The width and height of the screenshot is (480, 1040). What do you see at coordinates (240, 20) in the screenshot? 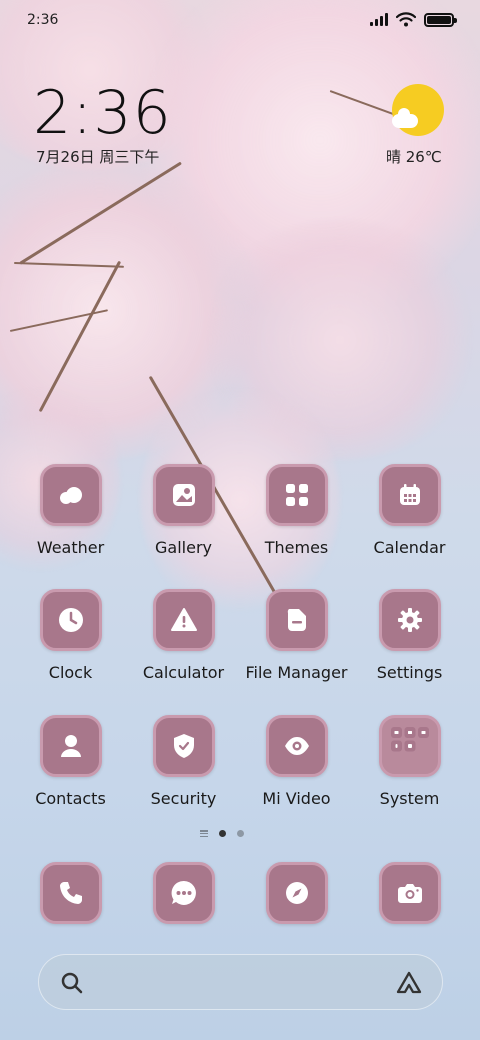
I see `status-bar: 2:36` at bounding box center [240, 20].